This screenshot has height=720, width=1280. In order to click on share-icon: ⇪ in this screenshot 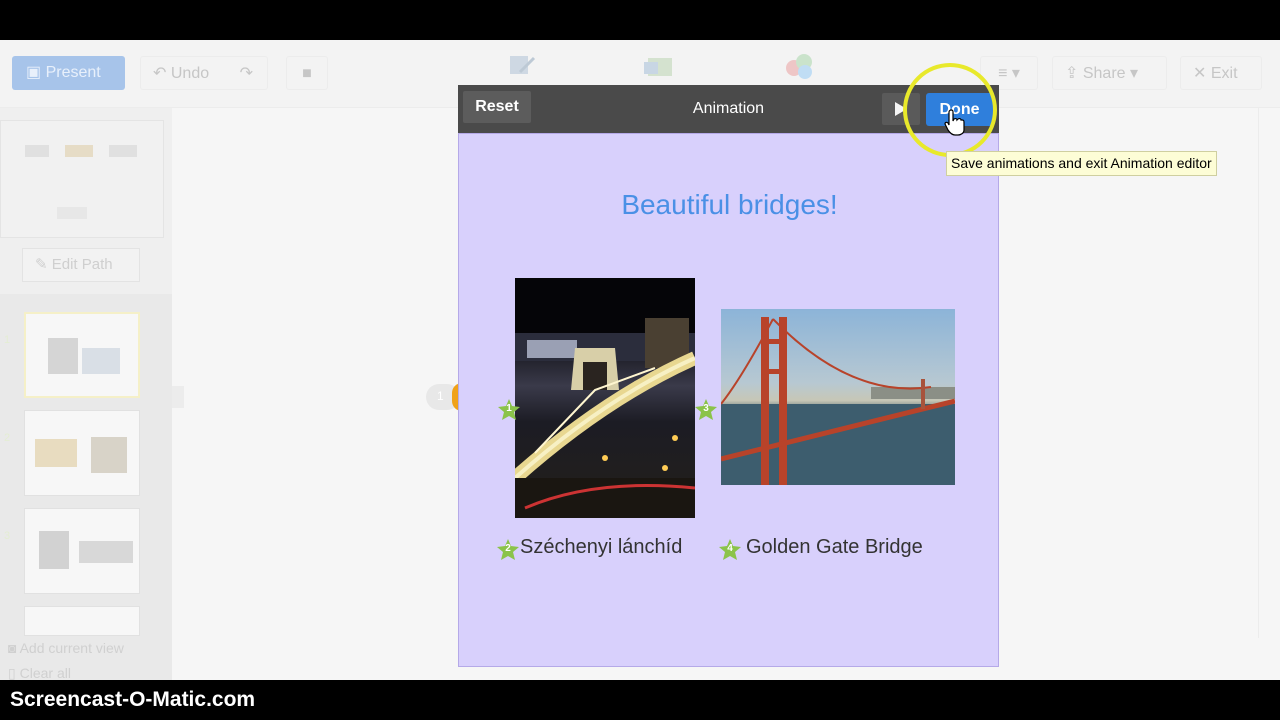, I will do `click(1072, 73)`.